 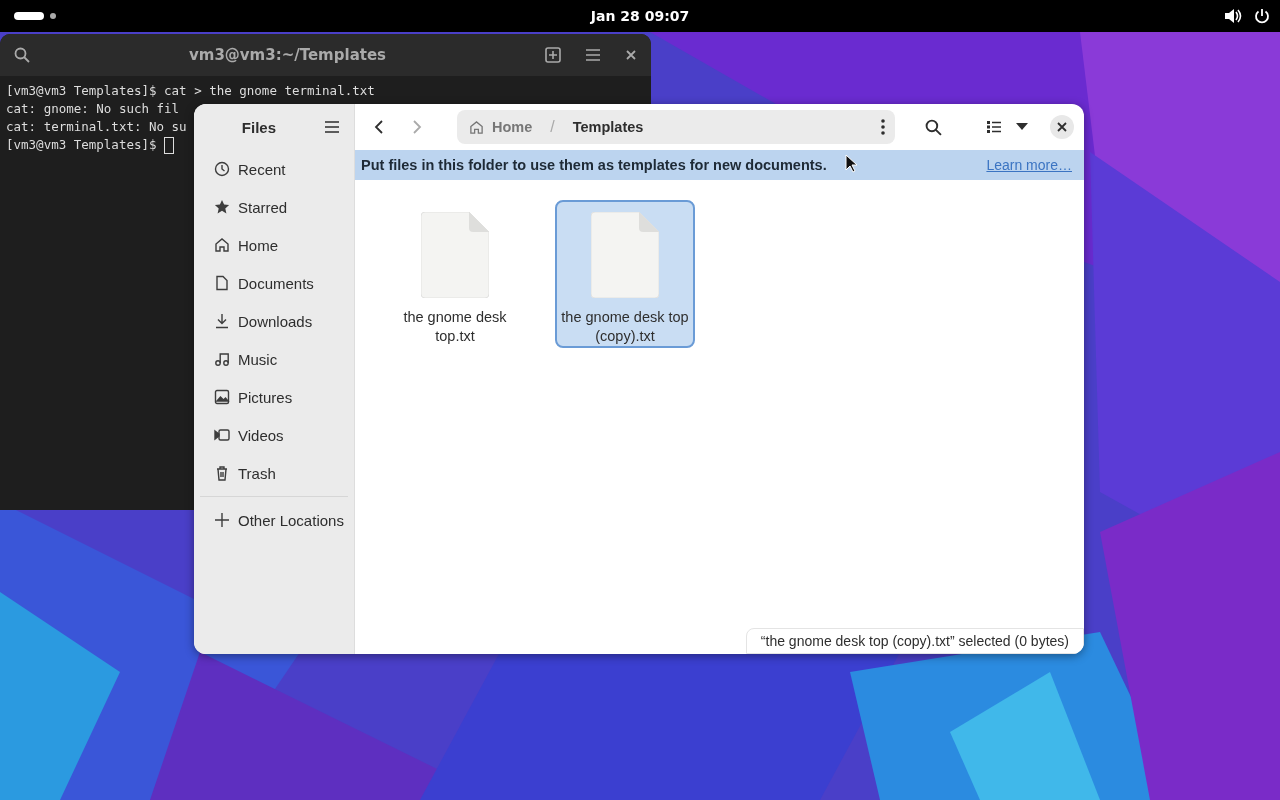 I want to click on window-title: Files, so click(x=258, y=127).